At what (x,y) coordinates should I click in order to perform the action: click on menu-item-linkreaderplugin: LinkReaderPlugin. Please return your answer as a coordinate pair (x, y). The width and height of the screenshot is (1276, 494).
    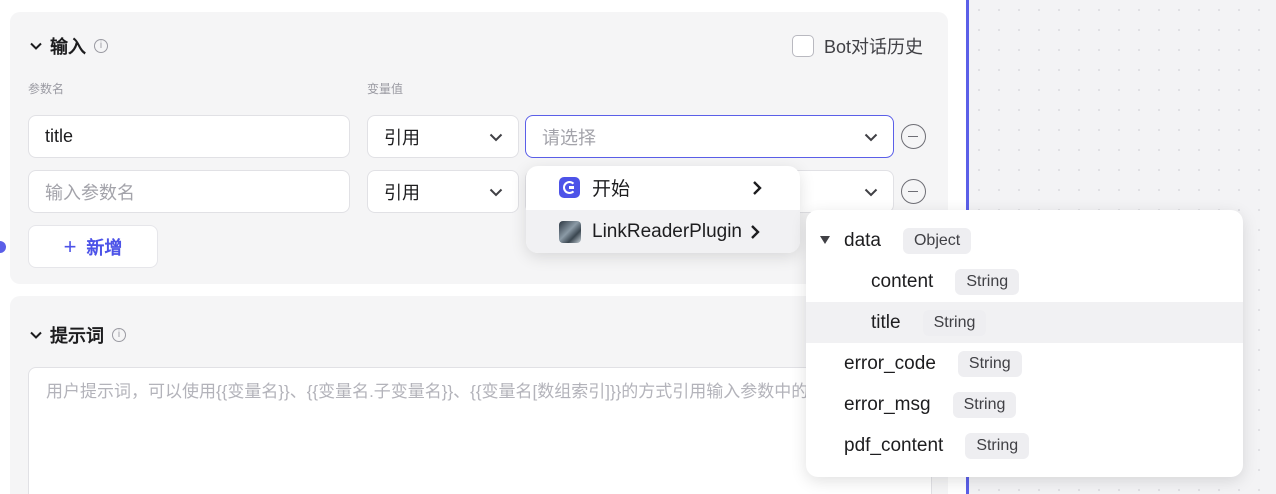
    Looking at the image, I should click on (663, 231).